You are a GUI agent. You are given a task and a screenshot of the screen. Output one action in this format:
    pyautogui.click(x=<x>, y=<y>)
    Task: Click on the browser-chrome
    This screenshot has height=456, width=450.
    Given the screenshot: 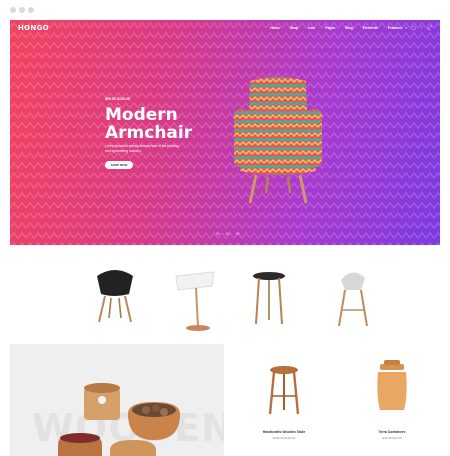 What is the action you would take?
    pyautogui.click(x=225, y=10)
    